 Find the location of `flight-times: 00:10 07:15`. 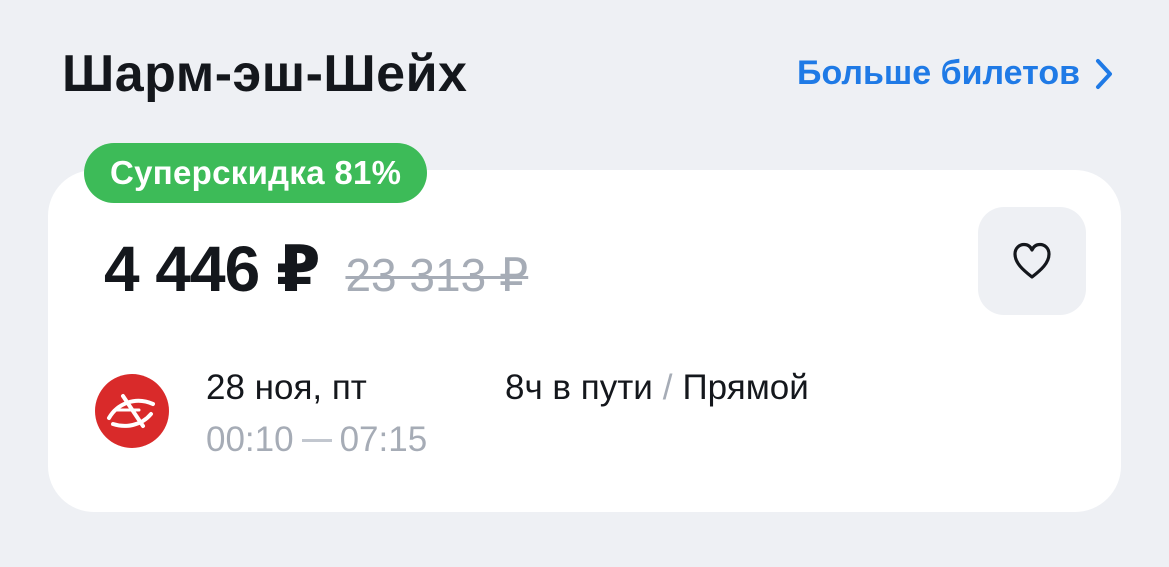

flight-times: 00:10 07:15 is located at coordinates (316, 440).